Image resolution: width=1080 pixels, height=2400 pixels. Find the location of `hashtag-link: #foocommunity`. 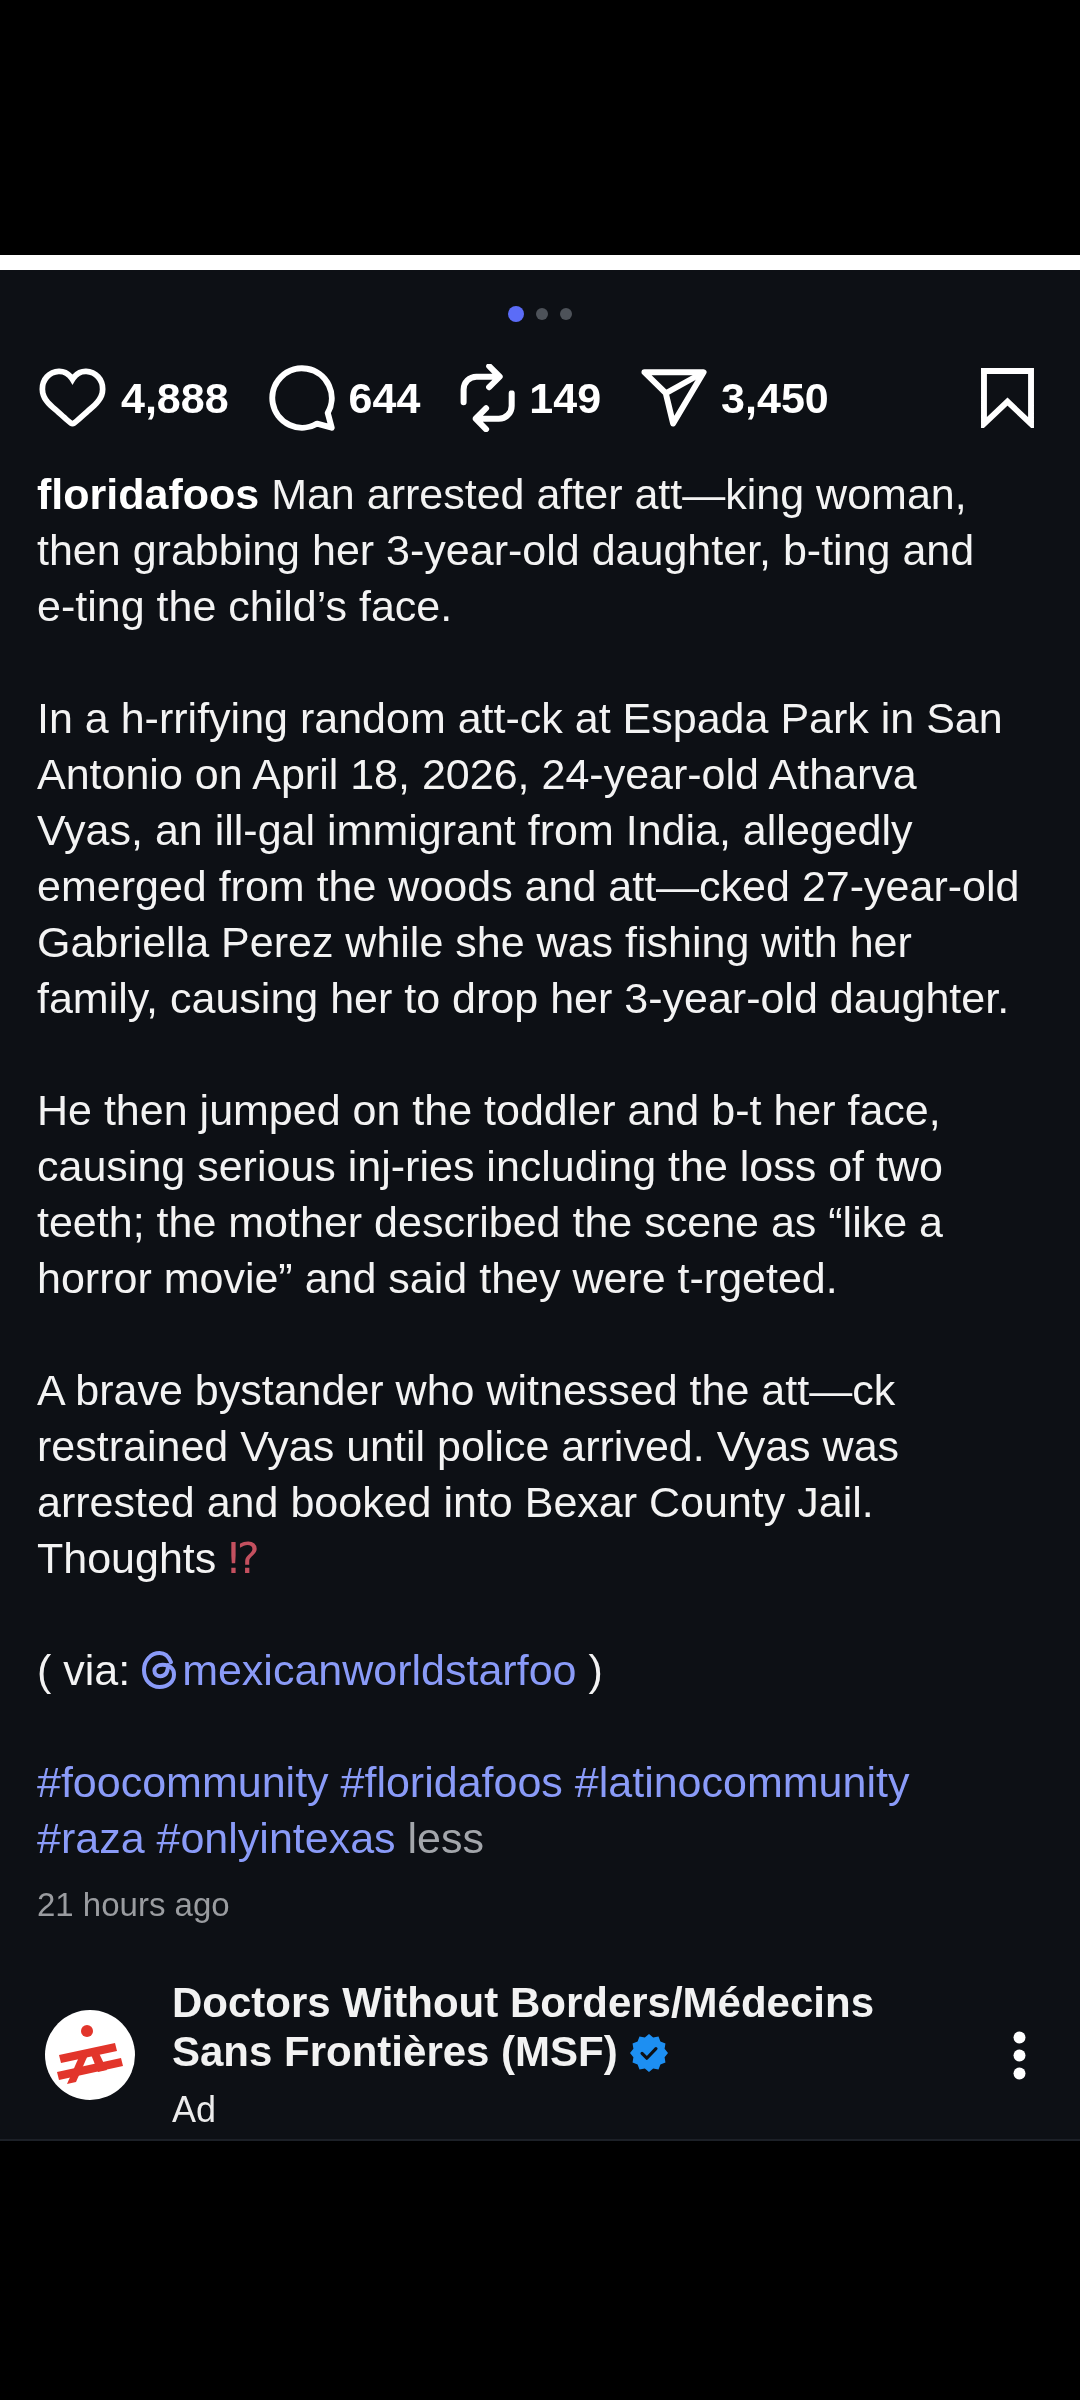

hashtag-link: #foocommunity is located at coordinates (183, 1782).